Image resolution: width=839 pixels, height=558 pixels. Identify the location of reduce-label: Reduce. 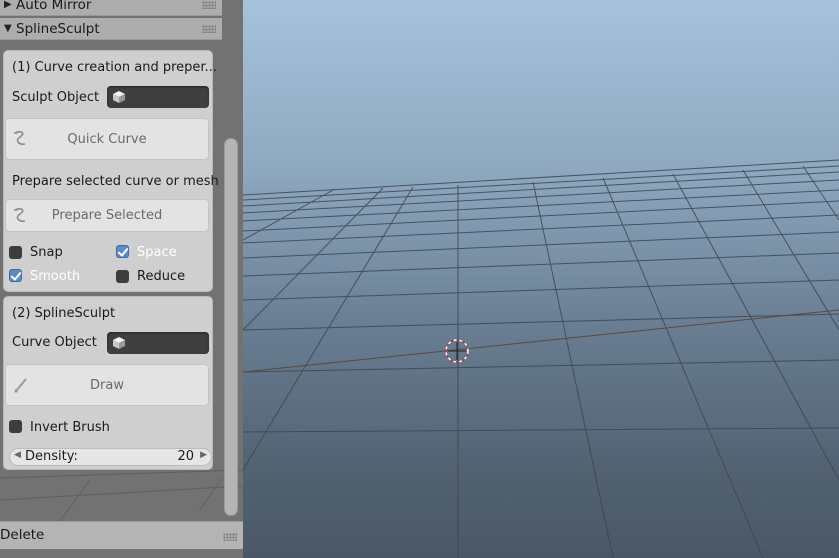
(161, 276).